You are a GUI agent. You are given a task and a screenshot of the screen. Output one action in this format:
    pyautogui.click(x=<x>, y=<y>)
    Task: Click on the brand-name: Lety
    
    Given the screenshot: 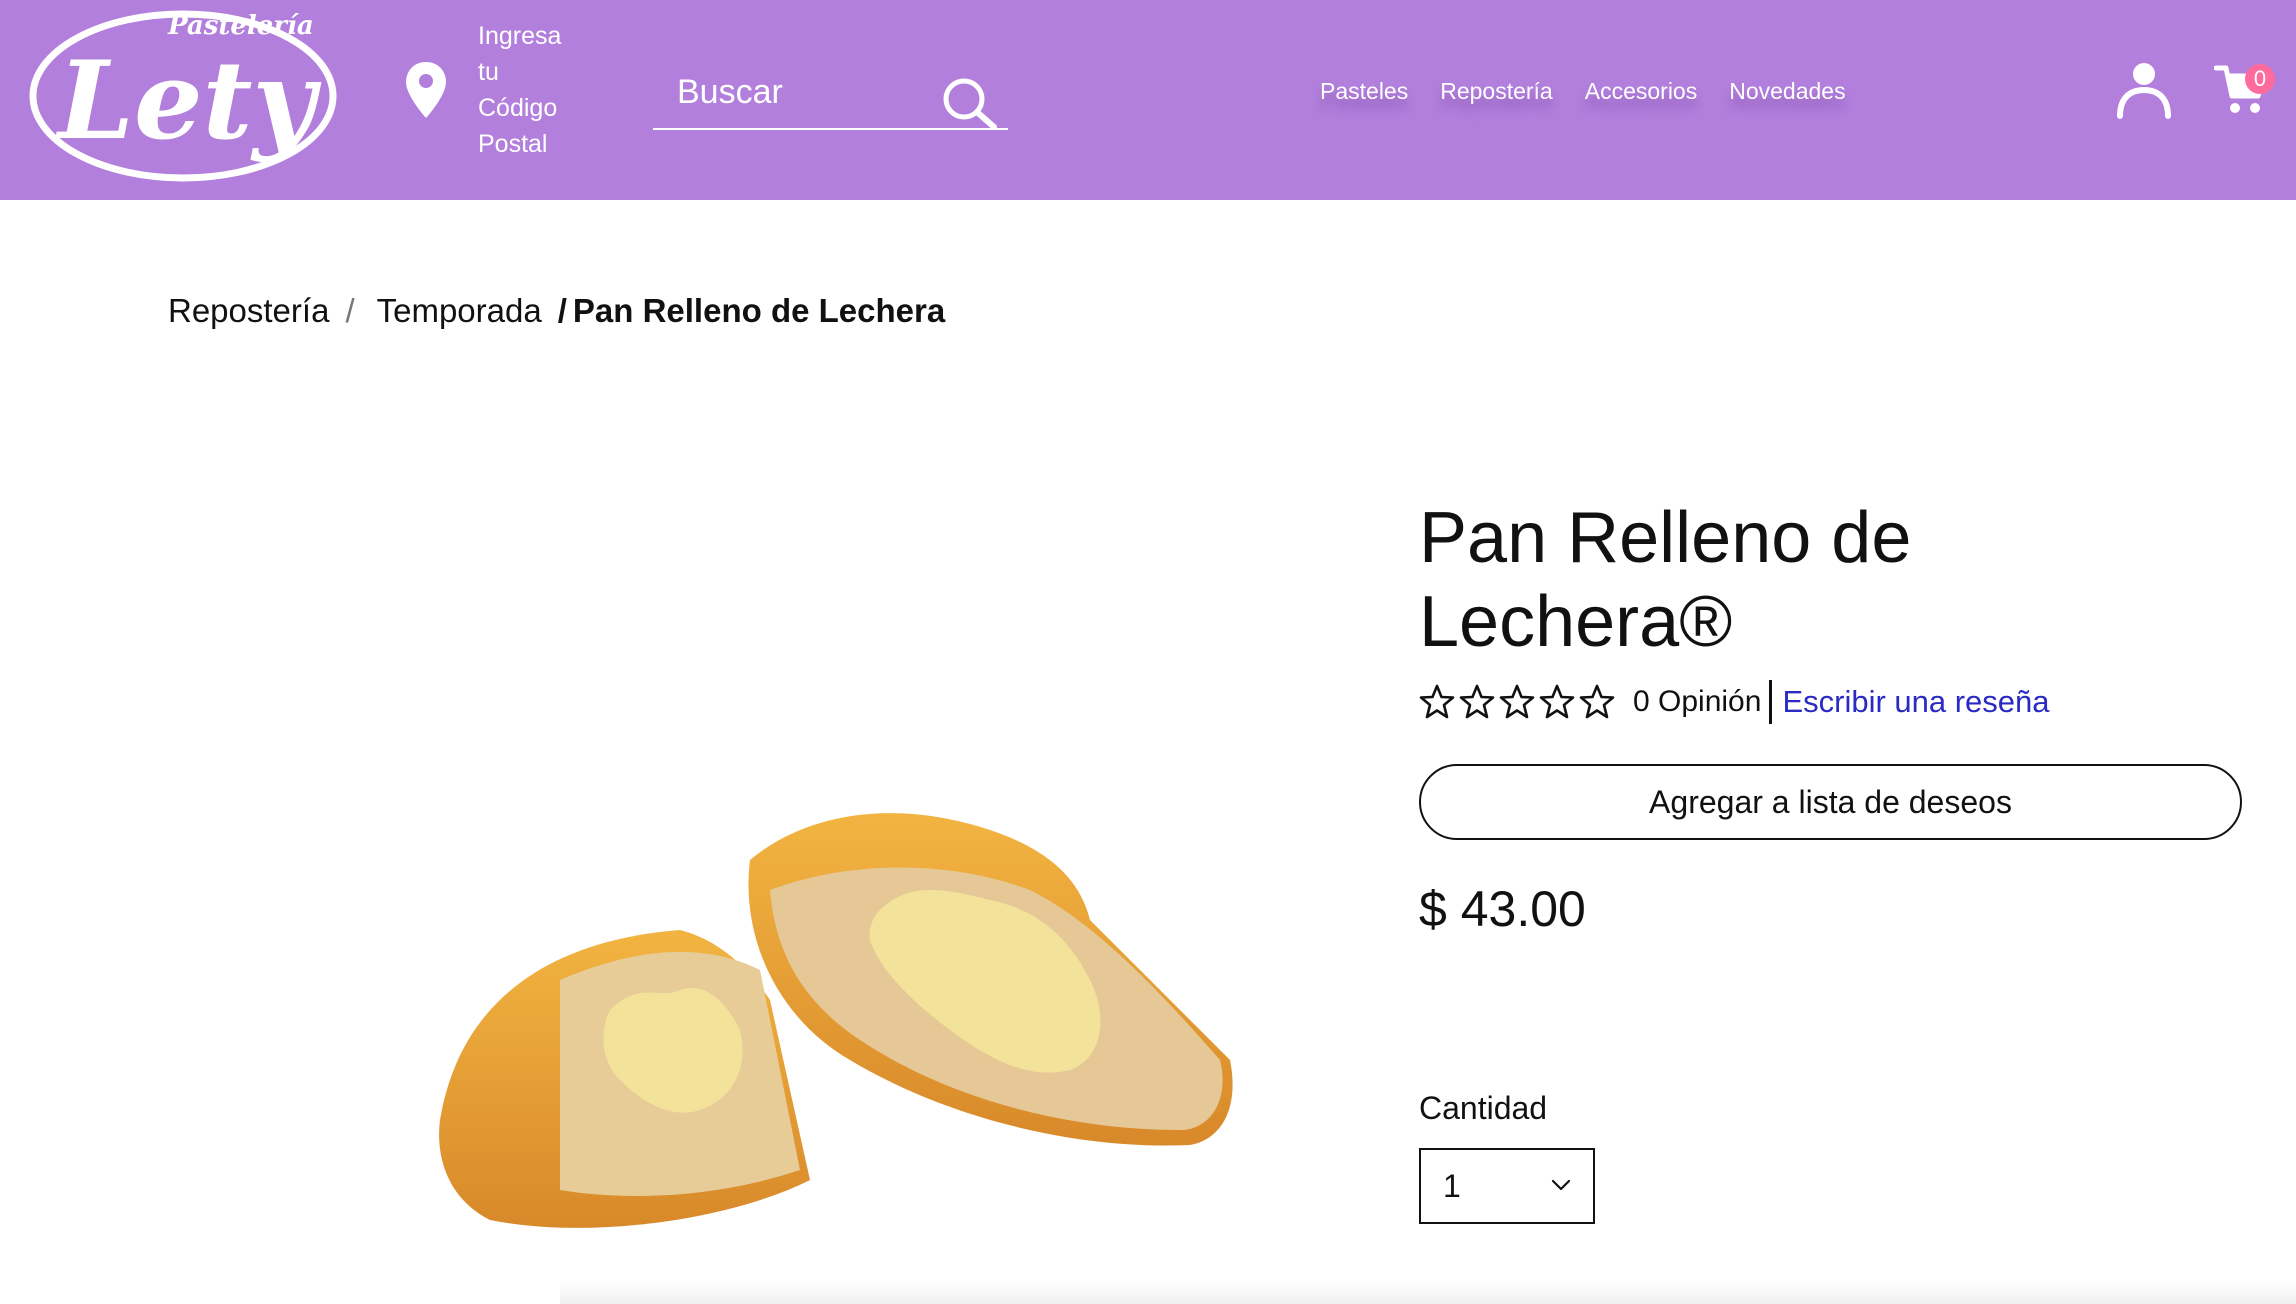 What is the action you would take?
    pyautogui.click(x=188, y=101)
    